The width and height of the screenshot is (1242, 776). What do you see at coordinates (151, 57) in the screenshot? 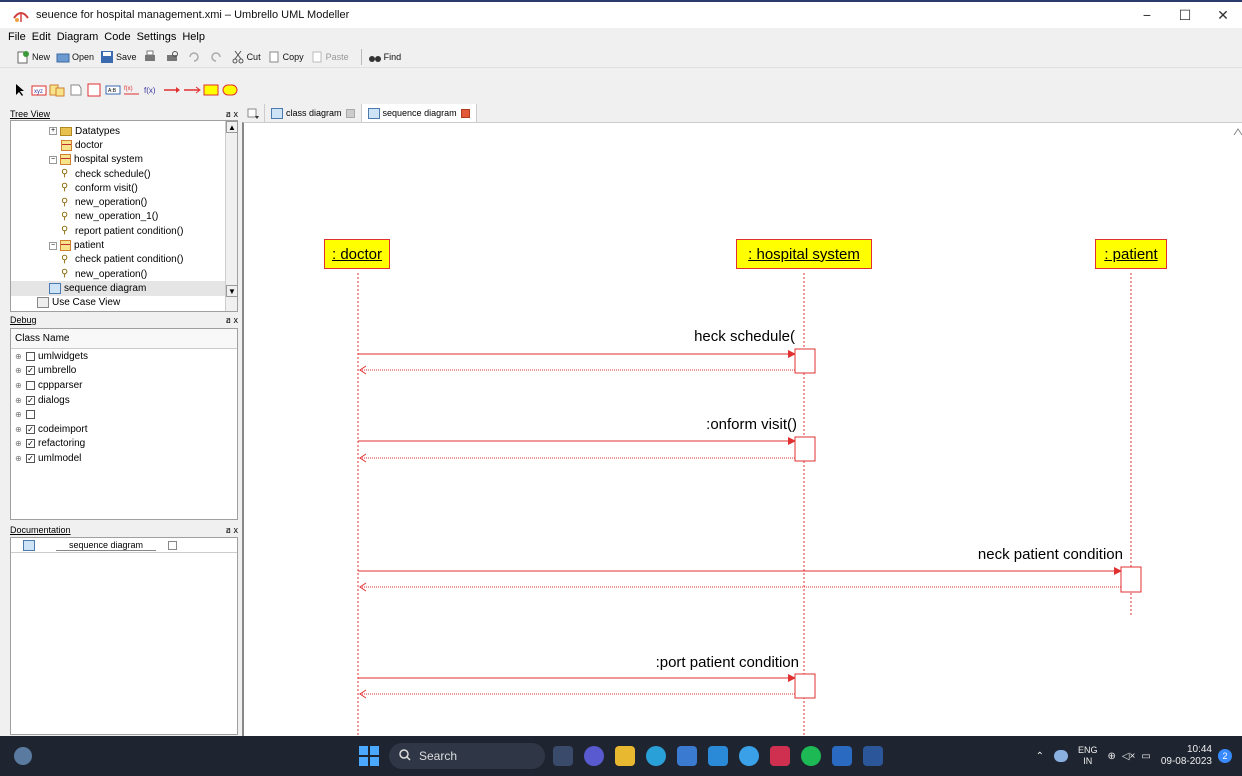
I see `print-button` at bounding box center [151, 57].